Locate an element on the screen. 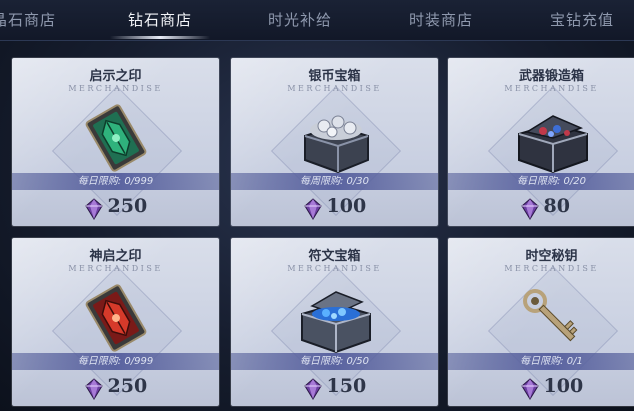 Image resolution: width=634 pixels, height=411 pixels. shop-item-card: 时空秘钥 MERCHANDISE 每日限购: 0/1 100 is located at coordinates (541, 322).